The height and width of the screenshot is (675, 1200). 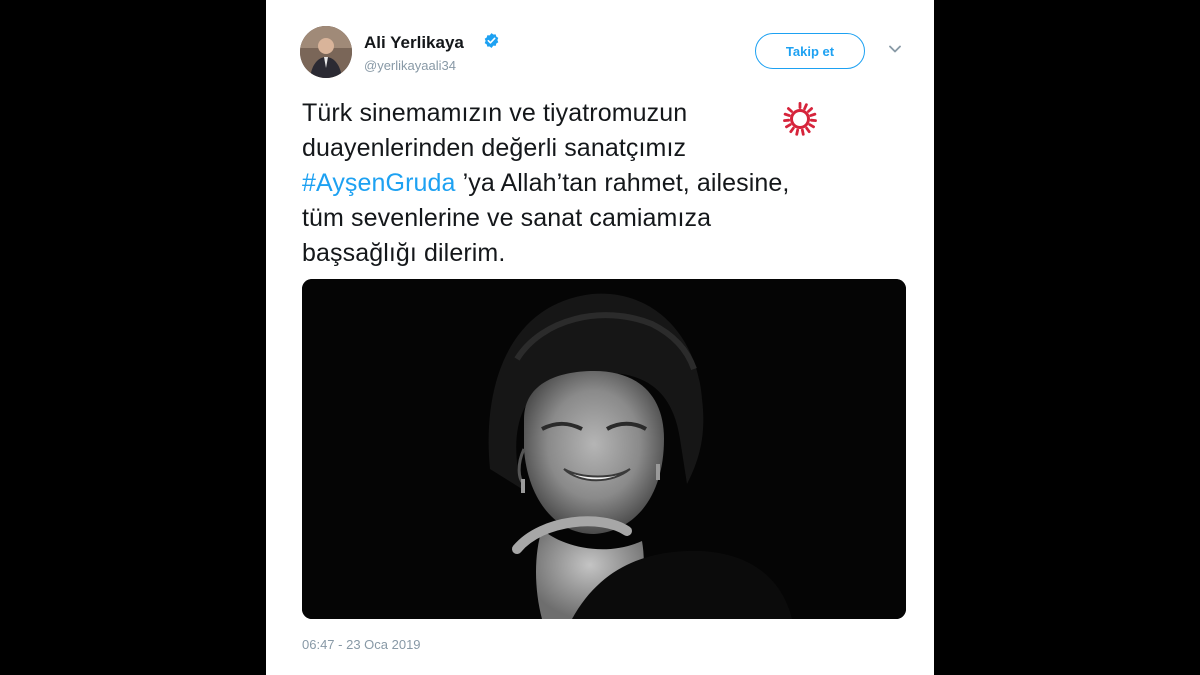 I want to click on tweet-timestamp: 06:47 - 23 Oca 2019, so click(x=361, y=644).